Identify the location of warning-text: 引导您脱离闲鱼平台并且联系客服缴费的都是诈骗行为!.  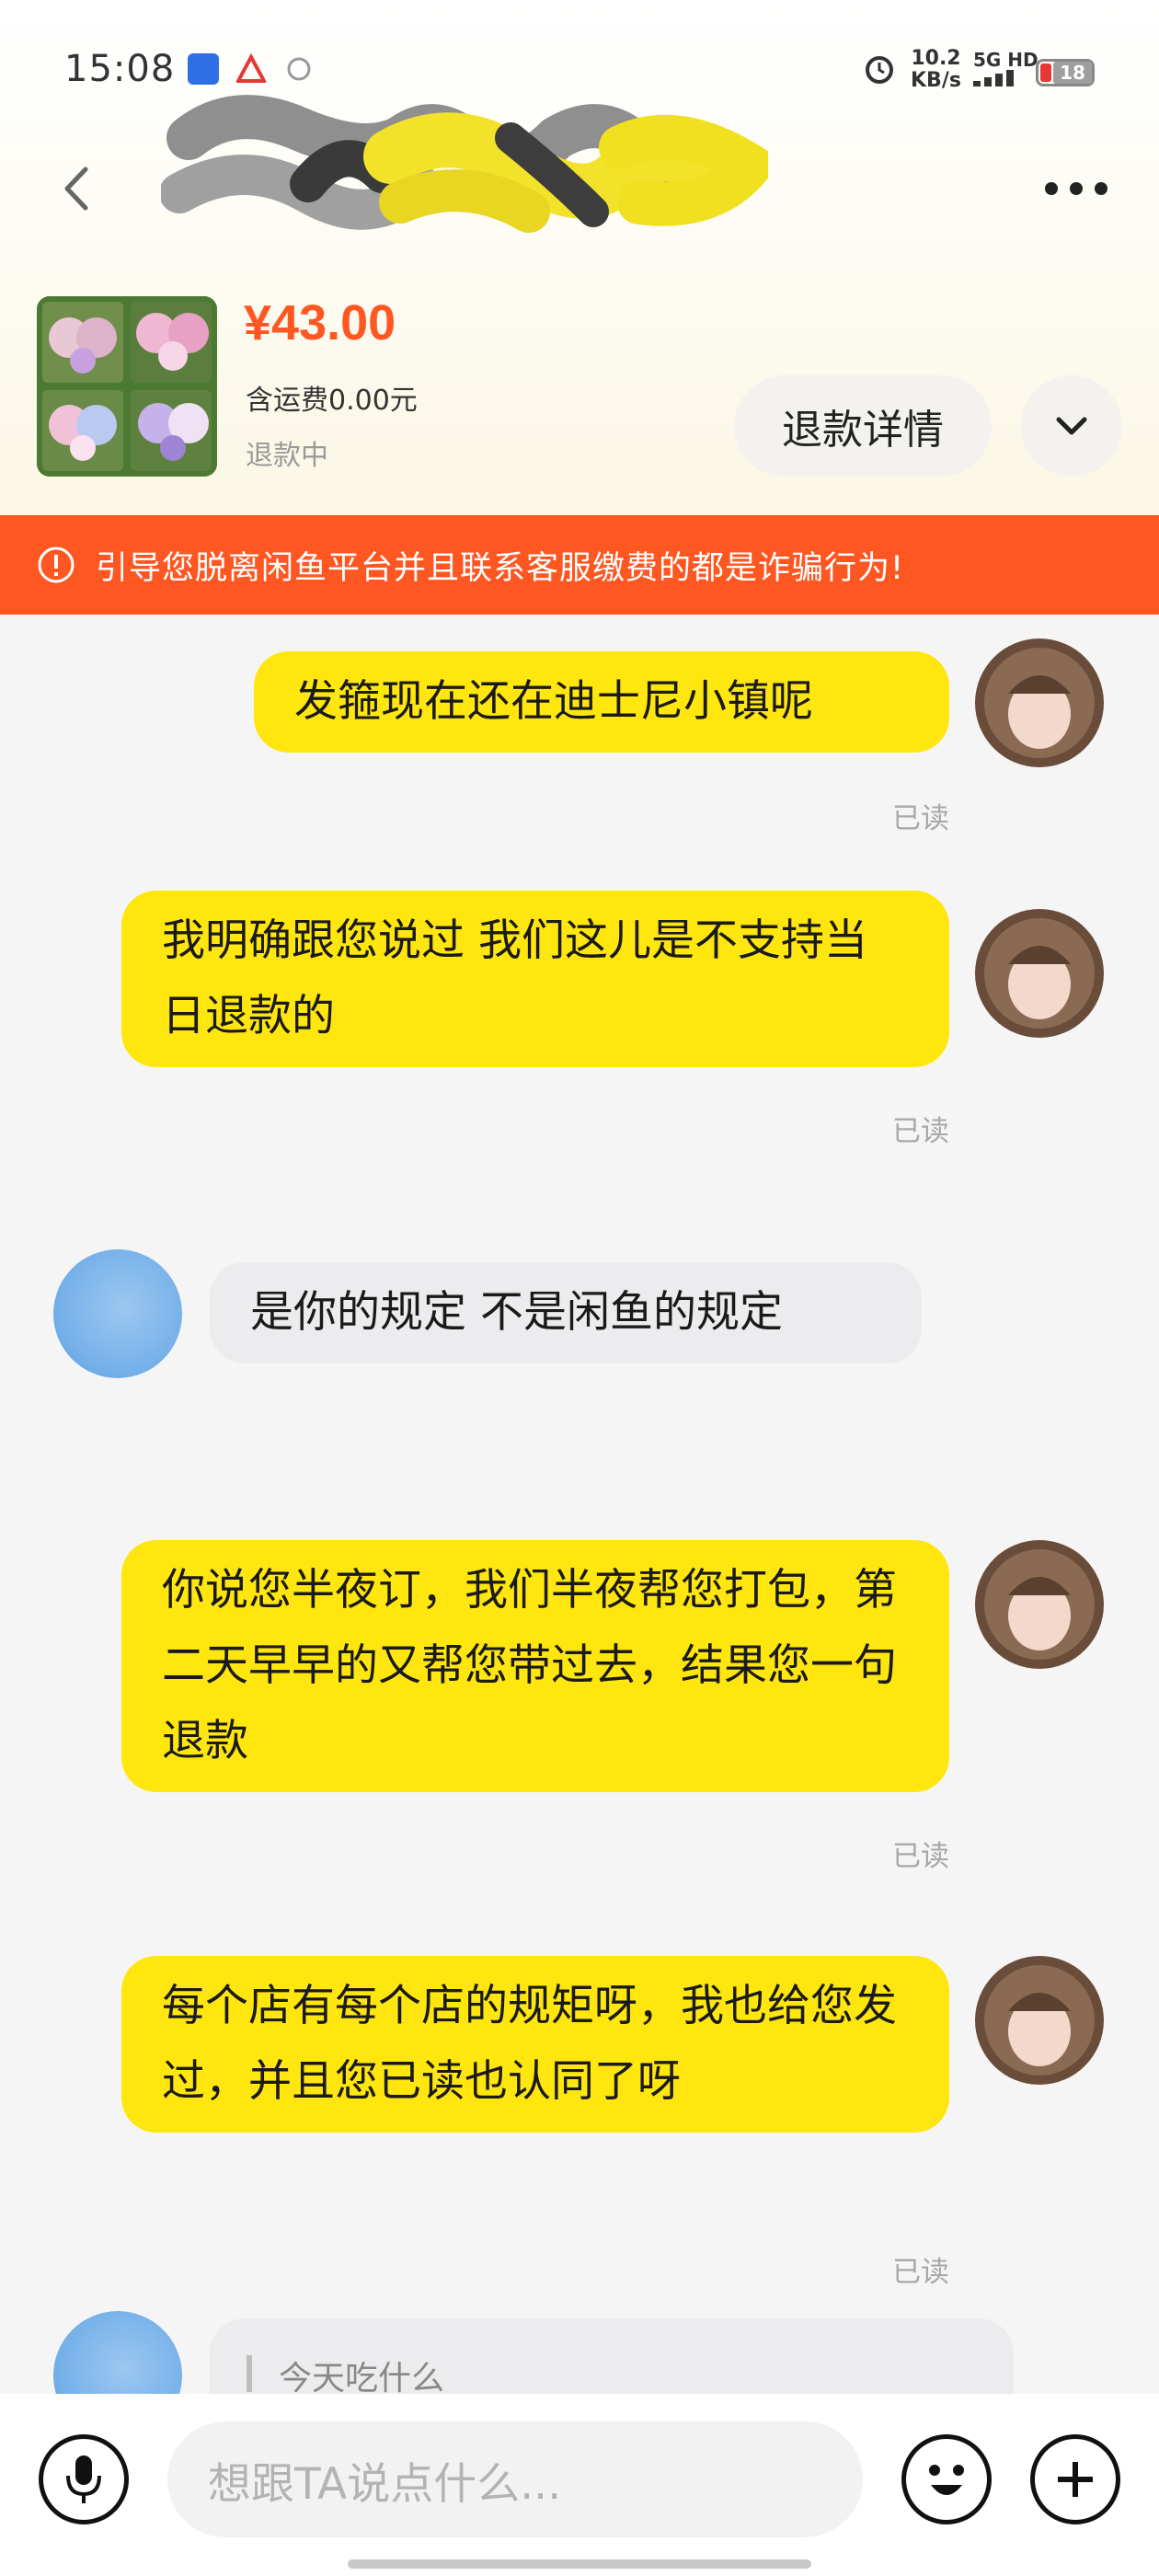
(500, 568).